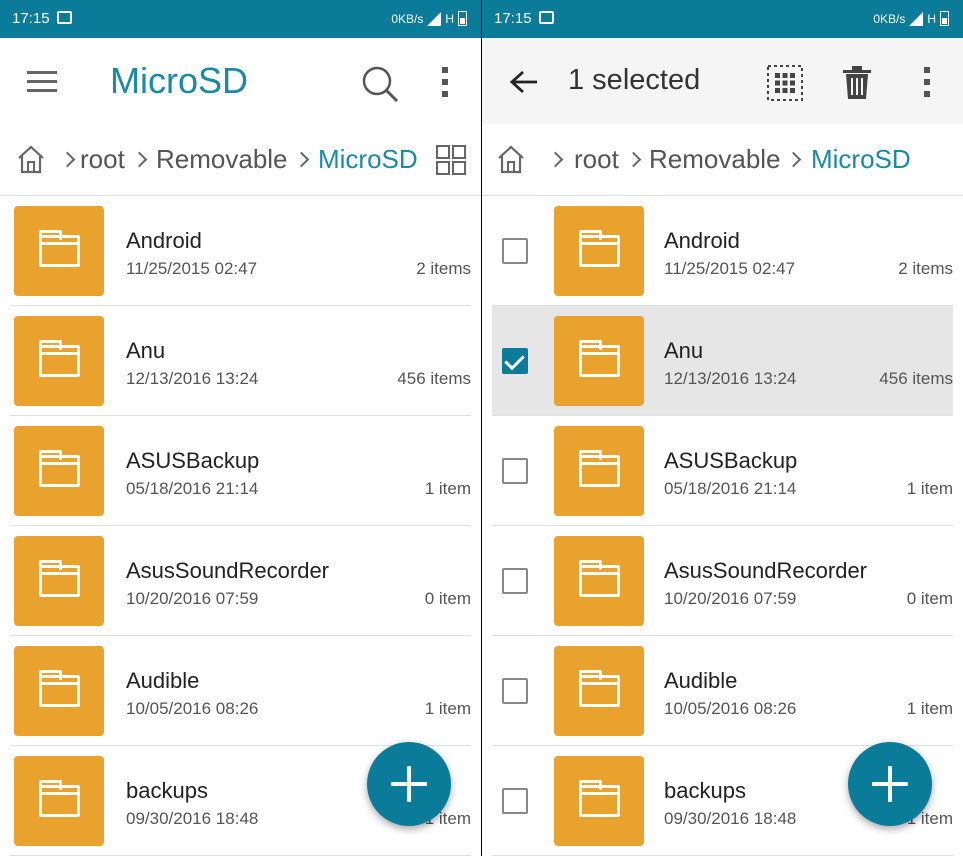  Describe the element at coordinates (407, 18) in the screenshot. I see `network-speed: 0KB/s` at that location.